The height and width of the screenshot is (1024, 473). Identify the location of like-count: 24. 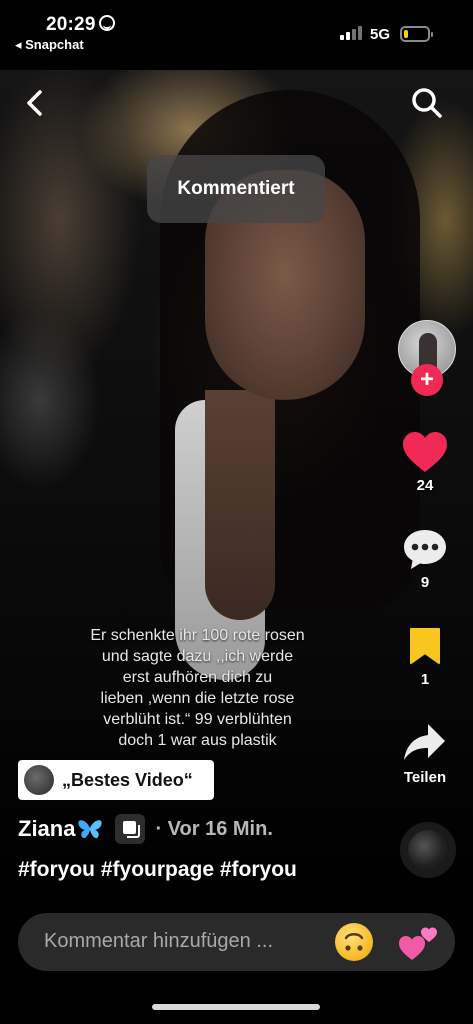
(425, 485).